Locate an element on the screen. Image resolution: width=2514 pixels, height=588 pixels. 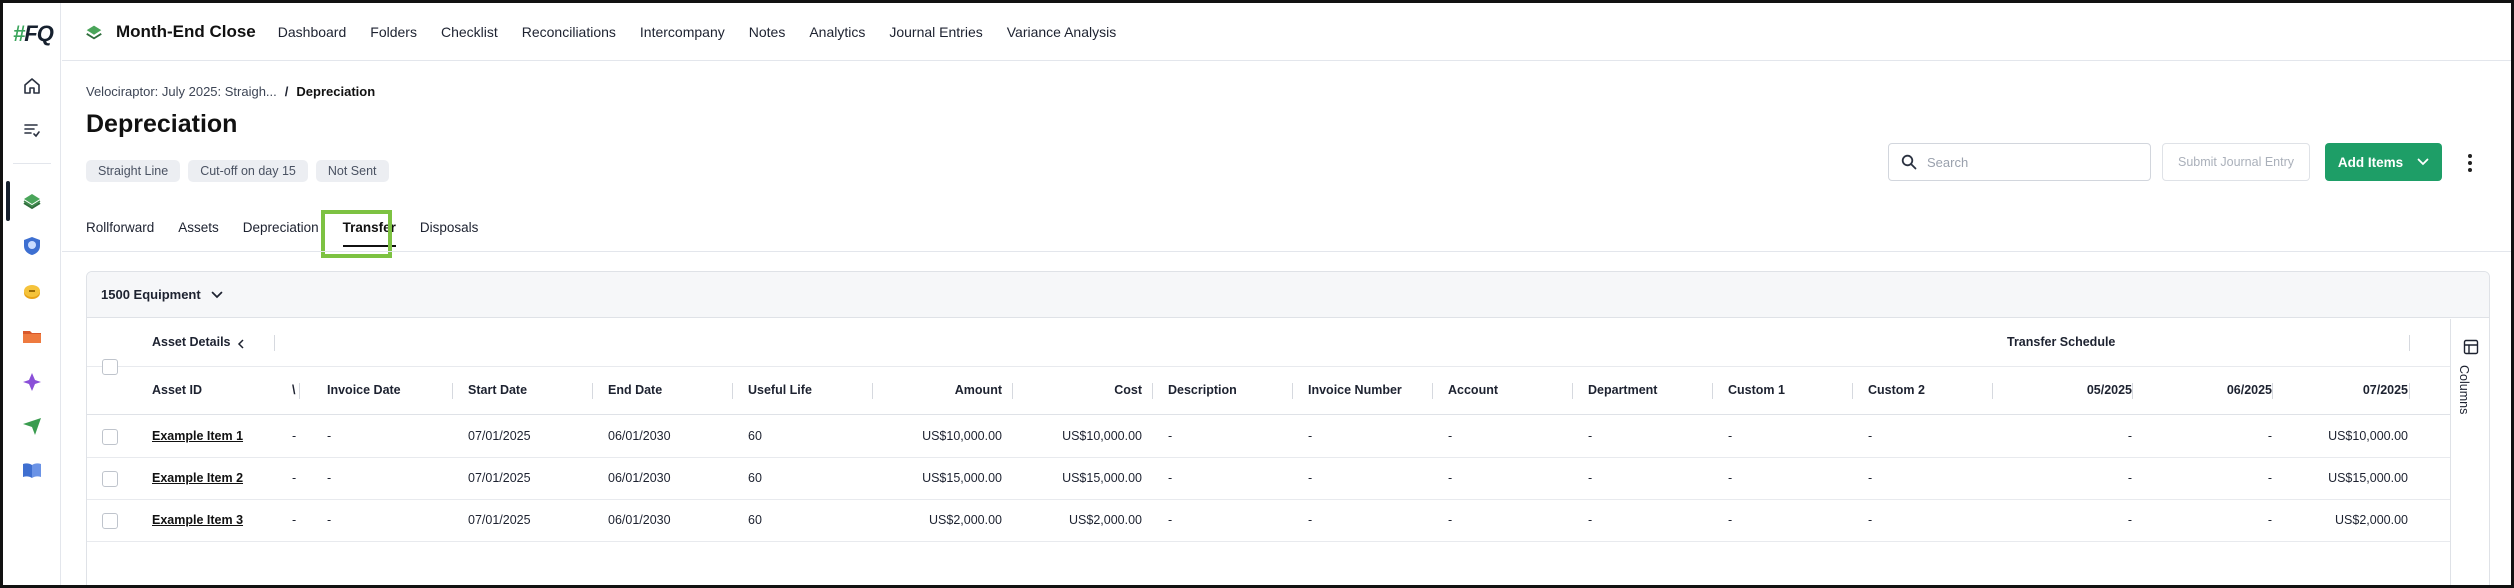
folder-app-icon is located at coordinates (32, 336).